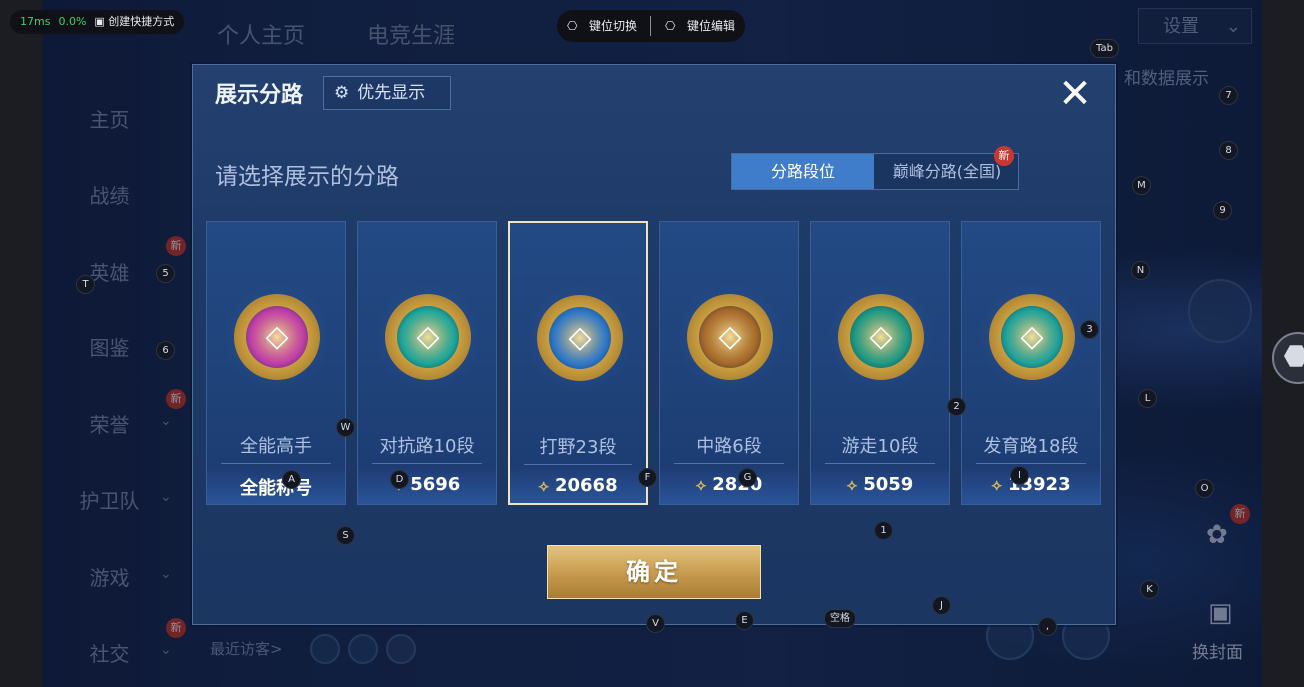  Describe the element at coordinates (391, 93) in the screenshot. I see `priority-label: 优先显示` at that location.